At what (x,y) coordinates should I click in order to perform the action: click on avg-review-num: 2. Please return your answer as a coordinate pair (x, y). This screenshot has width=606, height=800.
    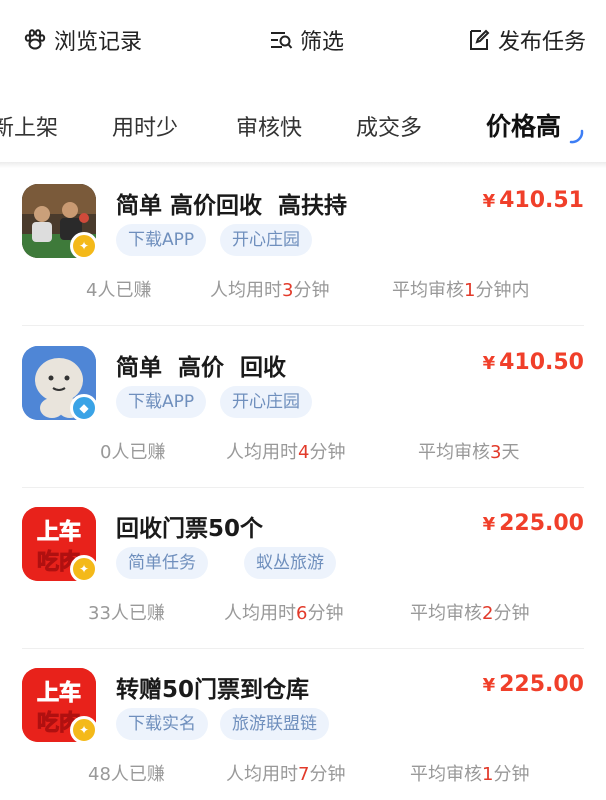
    Looking at the image, I should click on (488, 613).